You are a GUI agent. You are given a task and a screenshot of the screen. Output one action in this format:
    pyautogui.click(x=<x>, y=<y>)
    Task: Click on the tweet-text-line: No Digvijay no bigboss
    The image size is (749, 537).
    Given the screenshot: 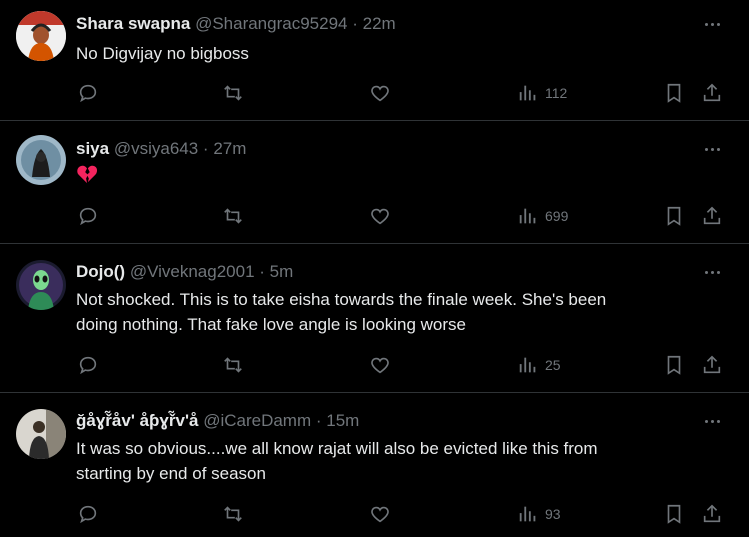 What is the action you would take?
    pyautogui.click(x=162, y=53)
    